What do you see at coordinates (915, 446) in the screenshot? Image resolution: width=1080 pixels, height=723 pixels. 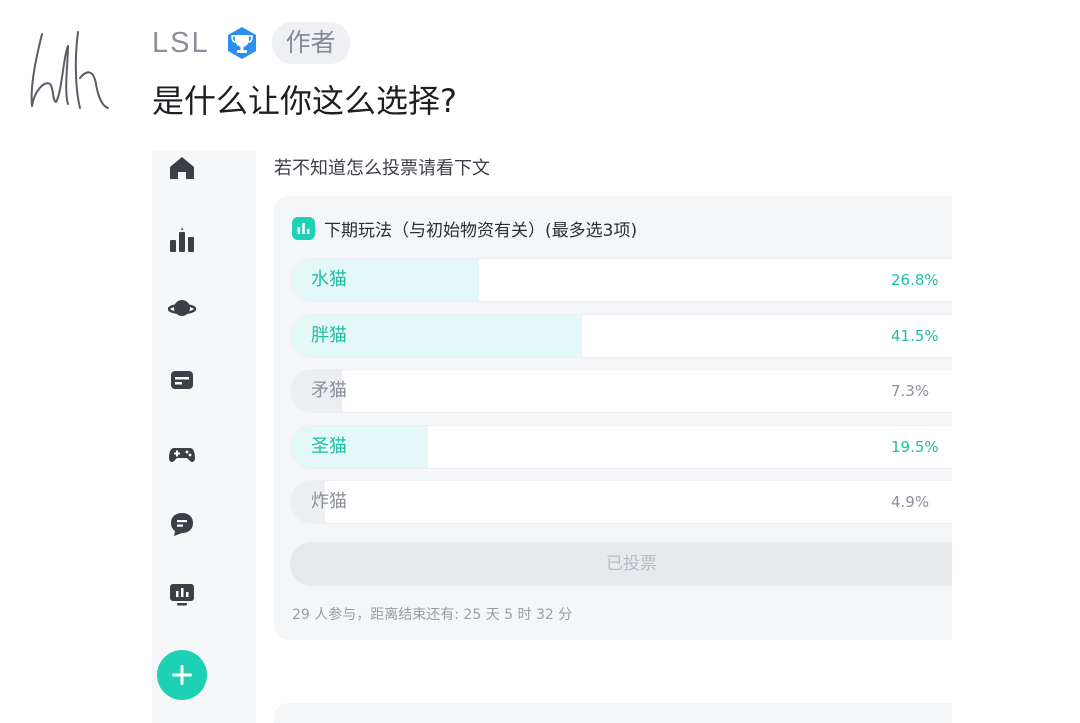 I see `poll-option-percent: 19.5%` at bounding box center [915, 446].